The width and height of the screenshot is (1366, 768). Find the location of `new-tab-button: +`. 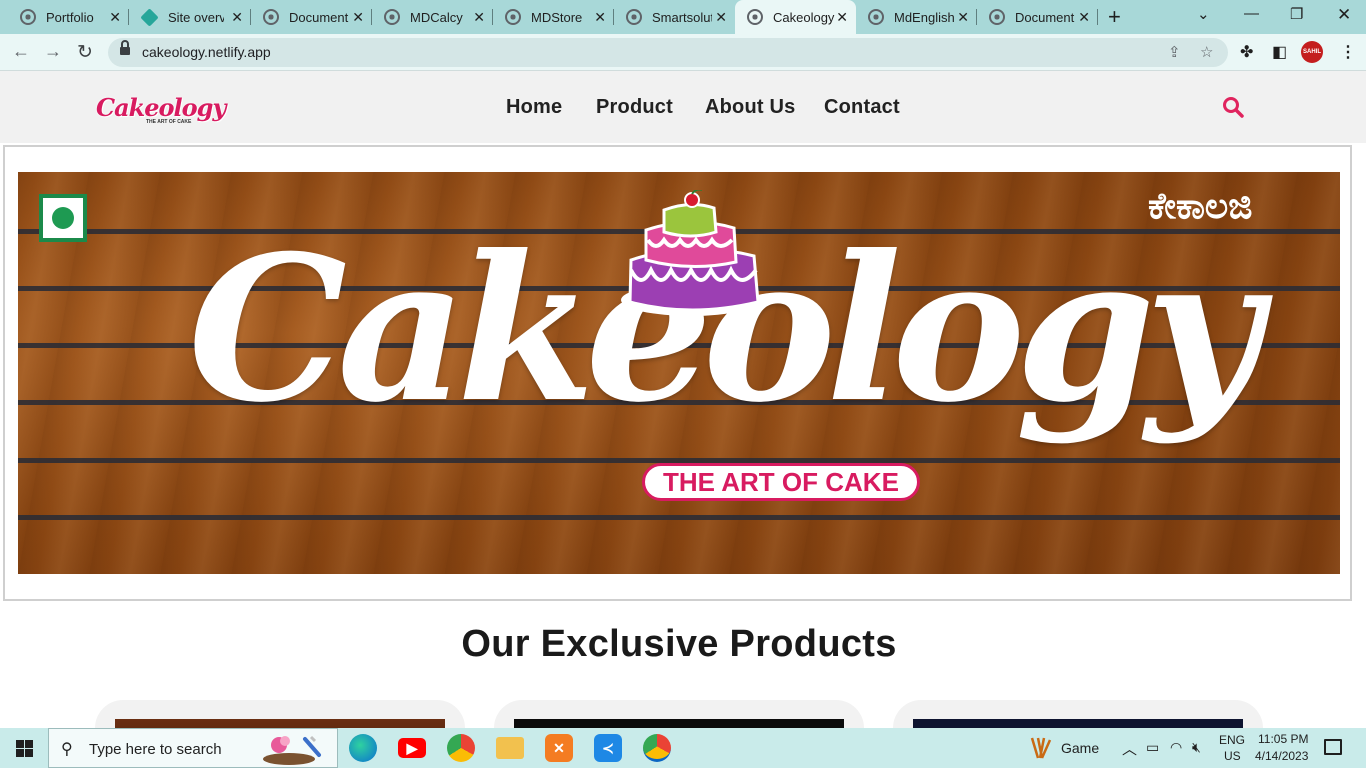

new-tab-button: + is located at coordinates (1114, 17).